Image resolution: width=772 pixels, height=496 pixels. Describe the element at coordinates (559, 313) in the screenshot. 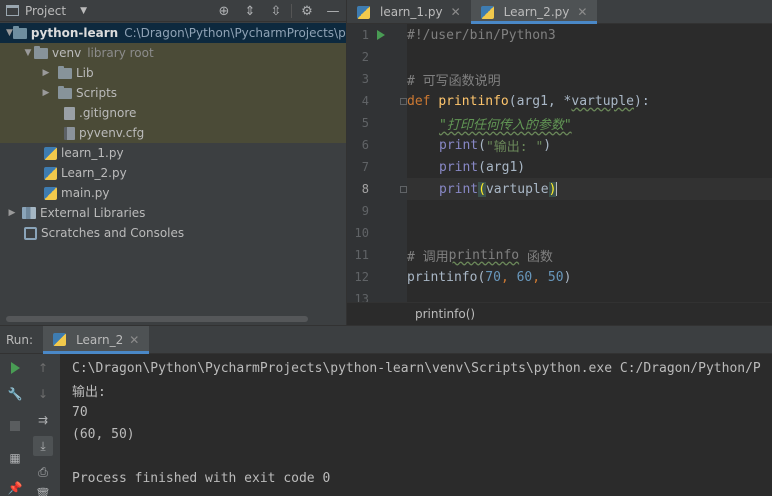

I see `breadcrumb: printinfo()` at that location.